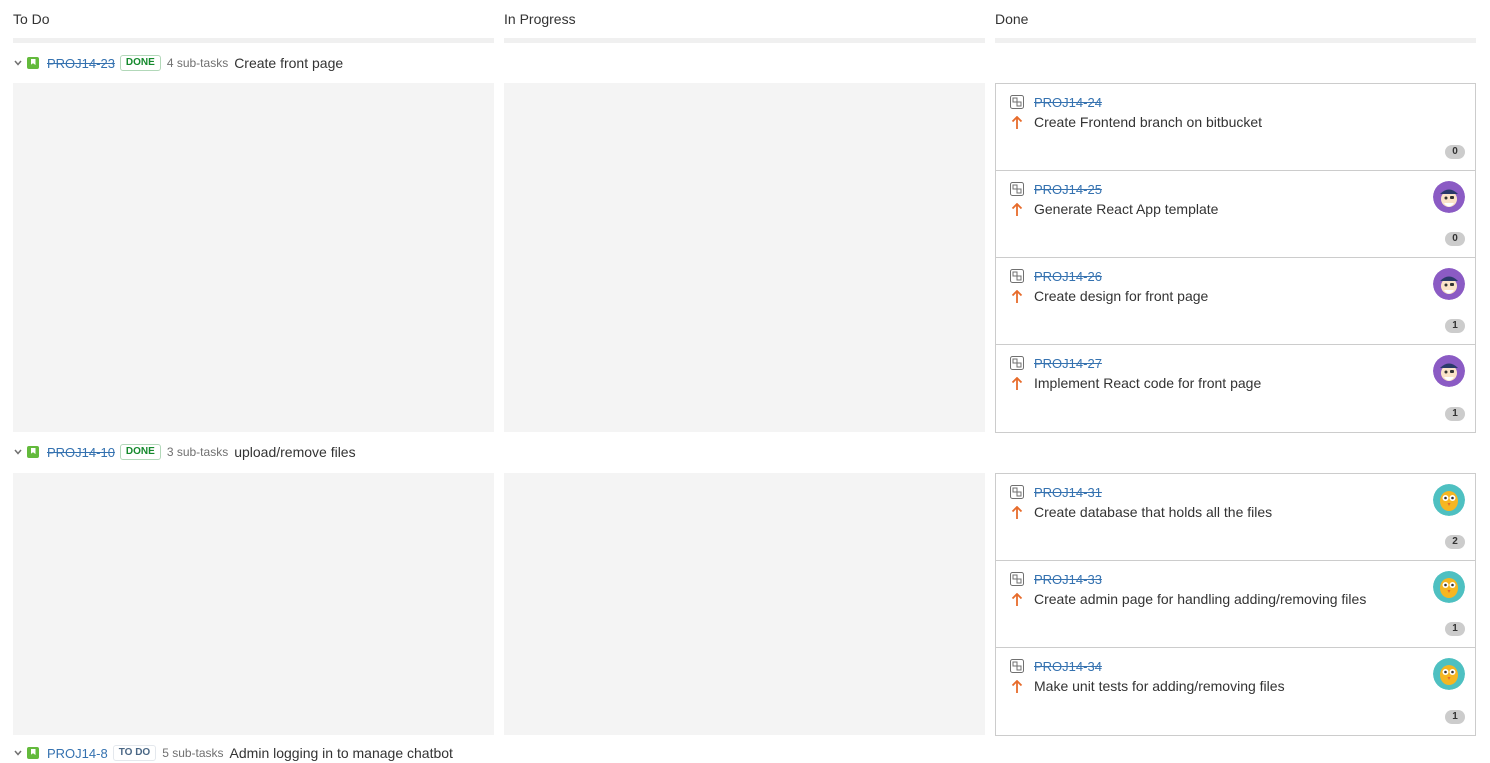  Describe the element at coordinates (1068, 363) in the screenshot. I see `issue-key-link: PROJ14-27` at that location.